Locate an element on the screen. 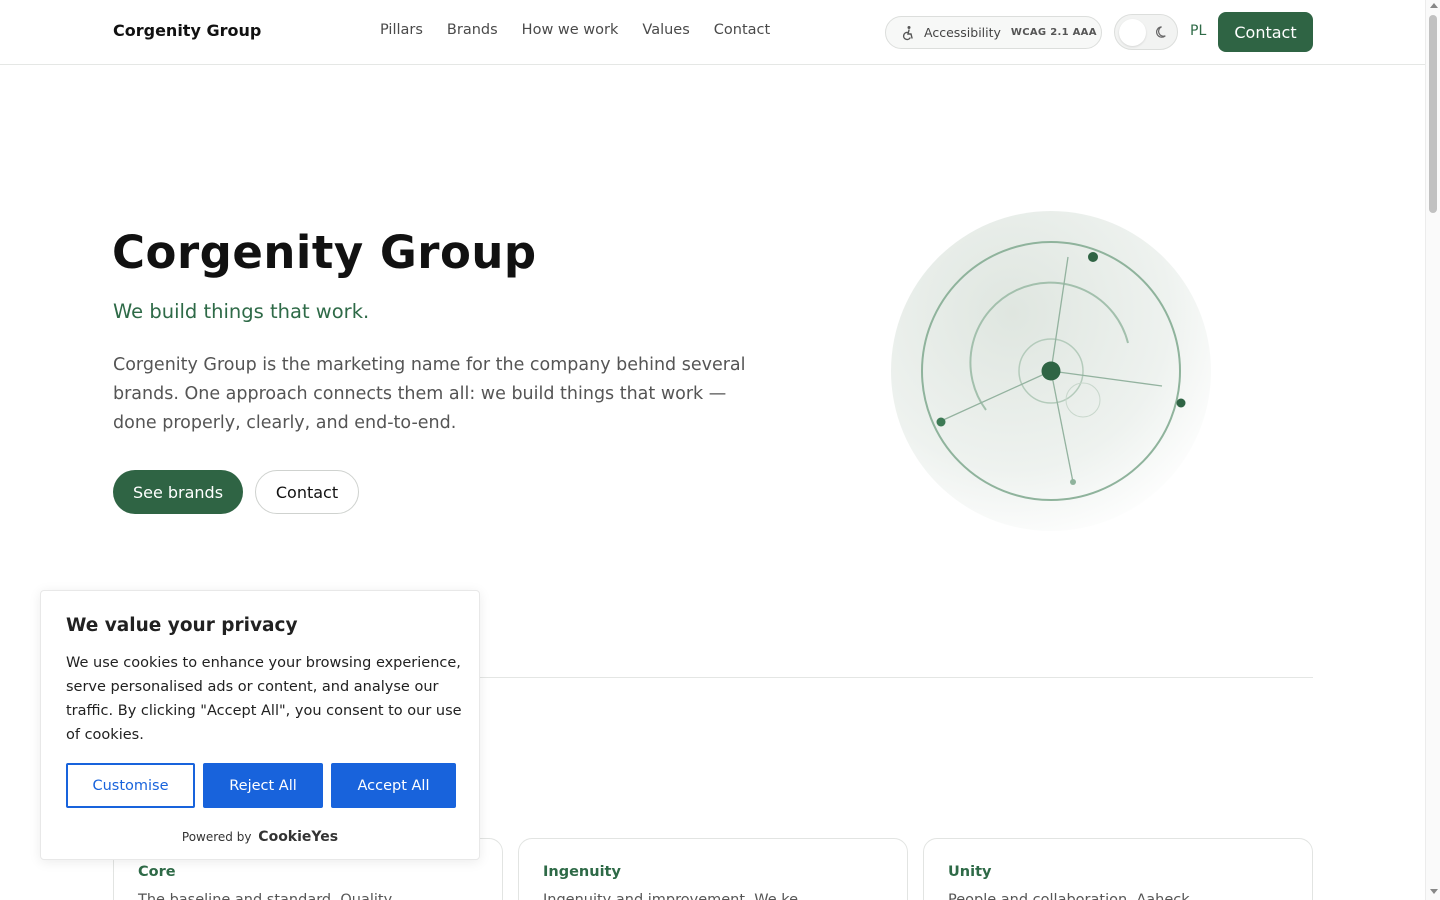 This screenshot has width=1440, height=900. see-brands-button: See brands is located at coordinates (178, 492).